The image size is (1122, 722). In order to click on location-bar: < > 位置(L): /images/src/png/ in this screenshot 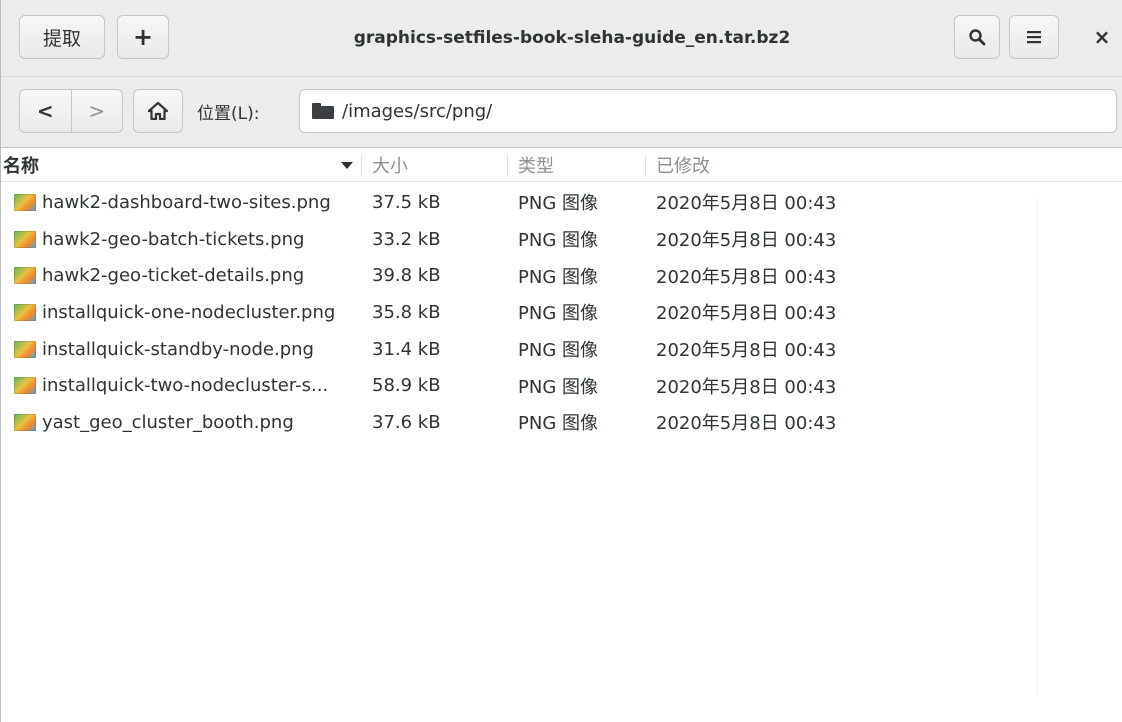, I will do `click(561, 112)`.